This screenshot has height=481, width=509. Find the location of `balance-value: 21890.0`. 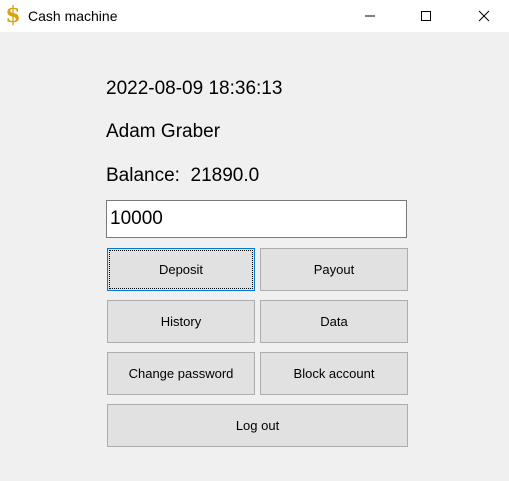

balance-value: 21890.0 is located at coordinates (225, 175).